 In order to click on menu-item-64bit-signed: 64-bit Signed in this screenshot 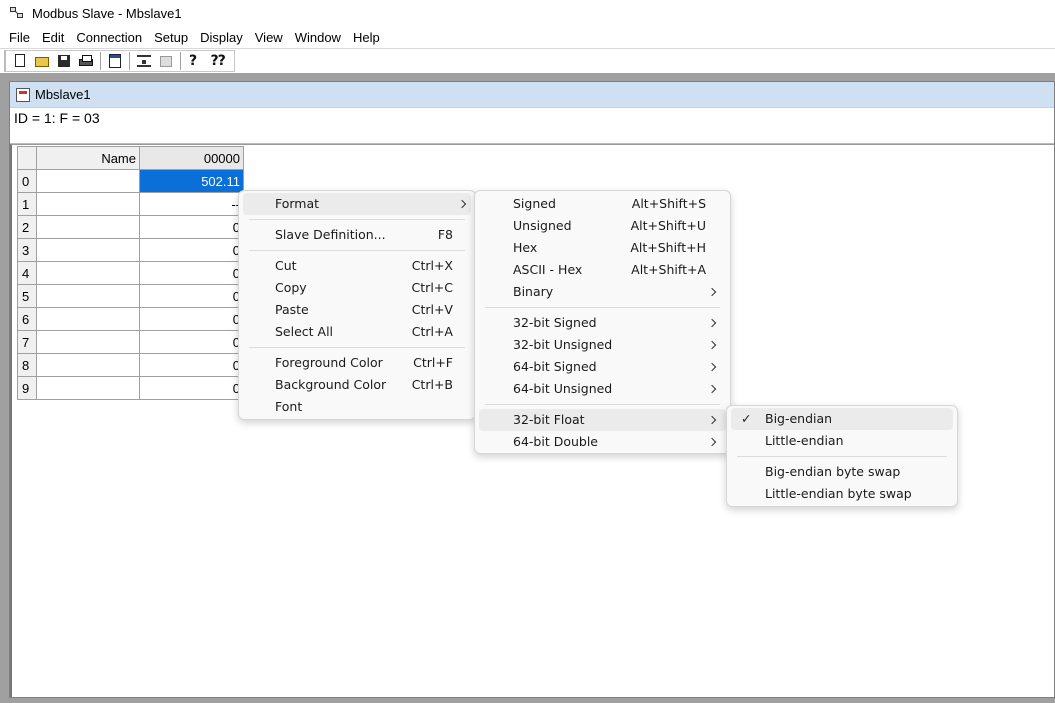, I will do `click(602, 367)`.